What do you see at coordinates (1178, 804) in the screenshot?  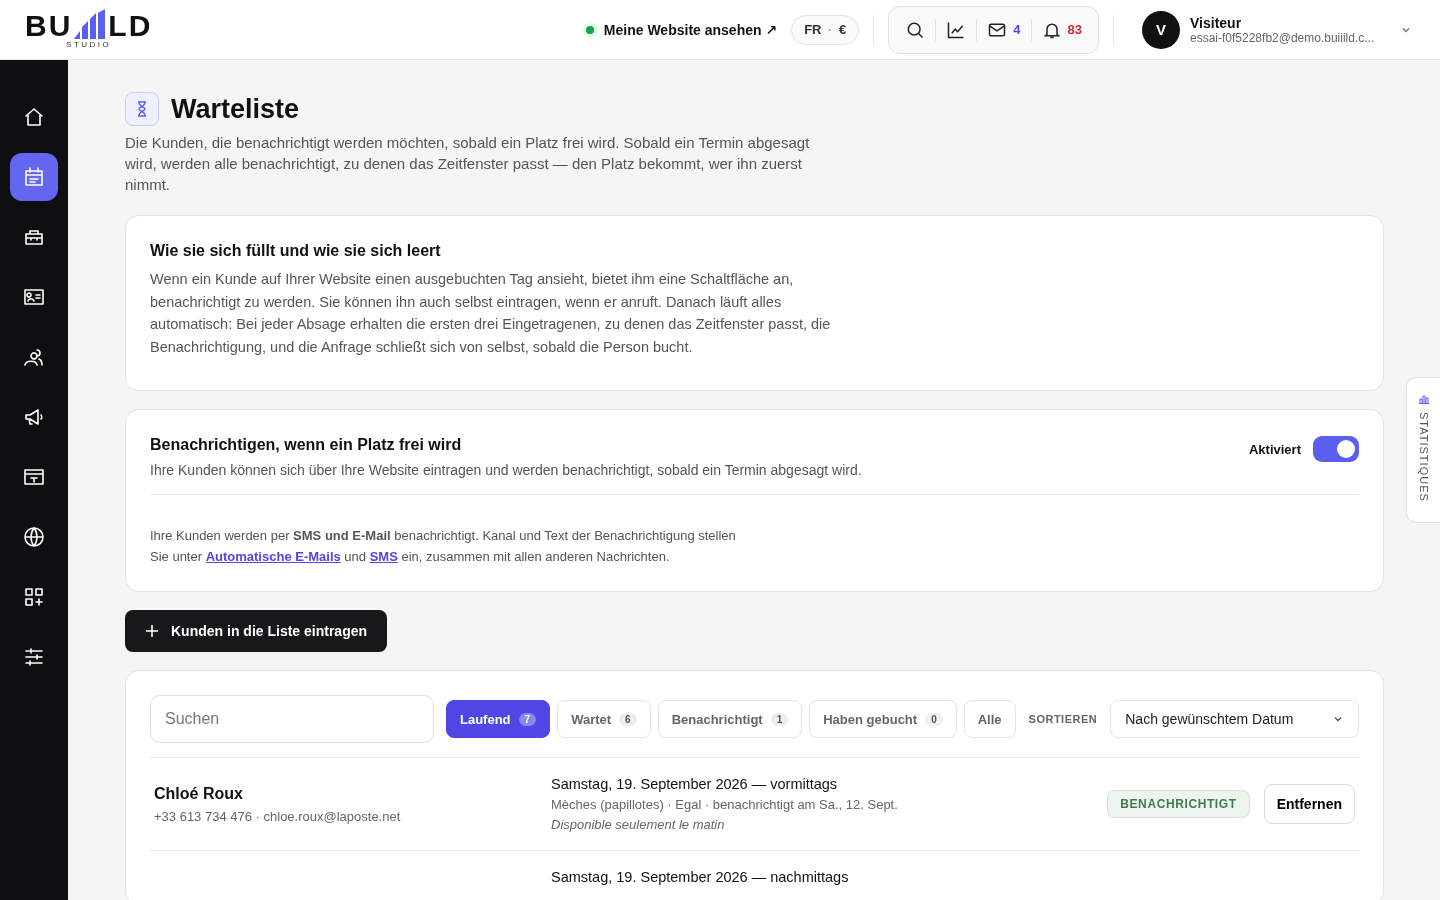 I see `status-badge: BENACHRICHTIGT` at bounding box center [1178, 804].